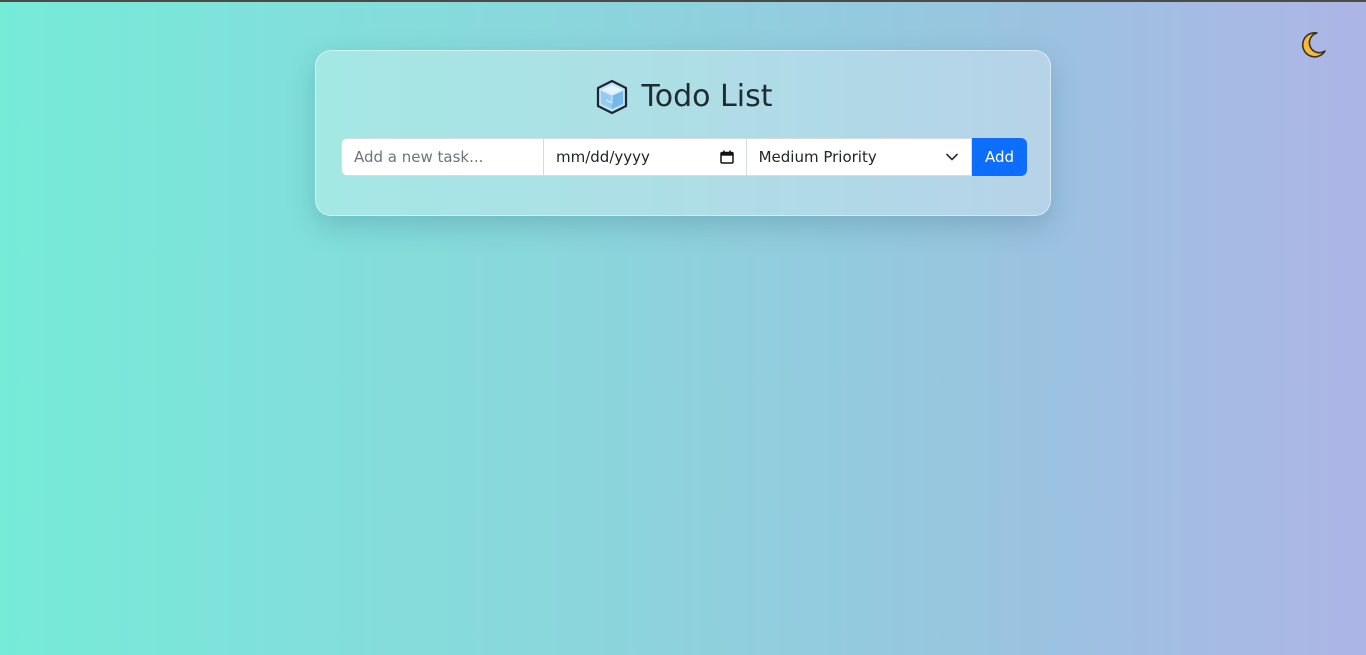 The height and width of the screenshot is (655, 1366). I want to click on todo-card: Todo List mm/dd/yyyy Medium Priority Add, so click(683, 133).